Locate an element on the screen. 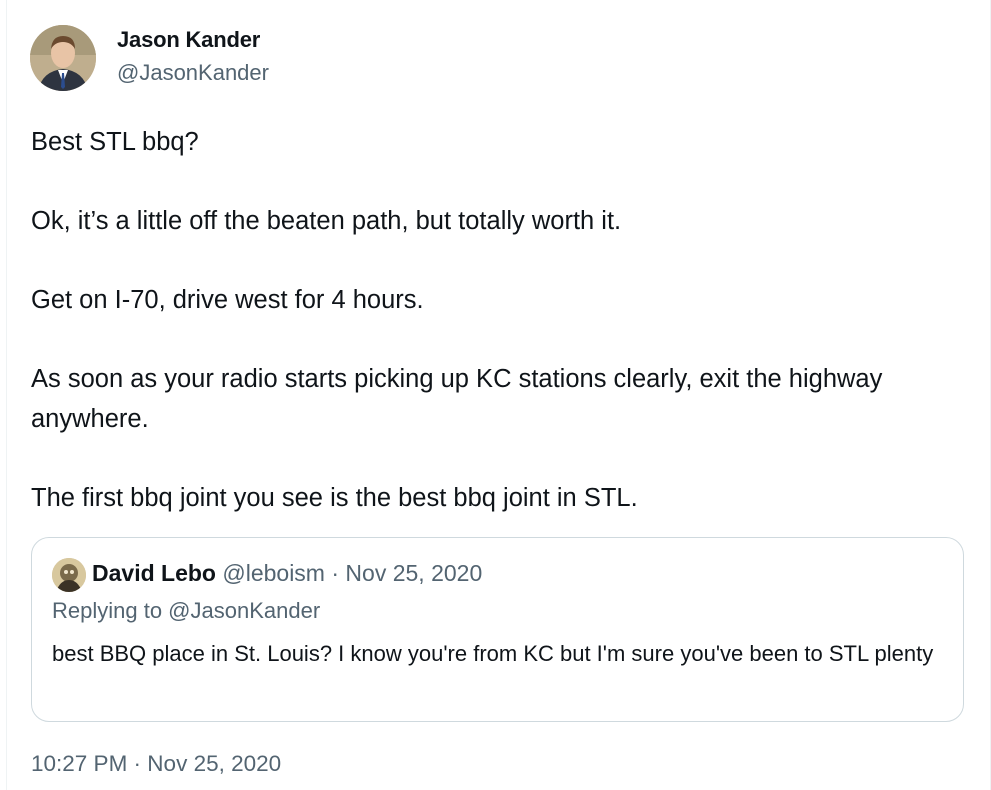 This screenshot has height=790, width=991. quoted-author-avatar is located at coordinates (69, 575).